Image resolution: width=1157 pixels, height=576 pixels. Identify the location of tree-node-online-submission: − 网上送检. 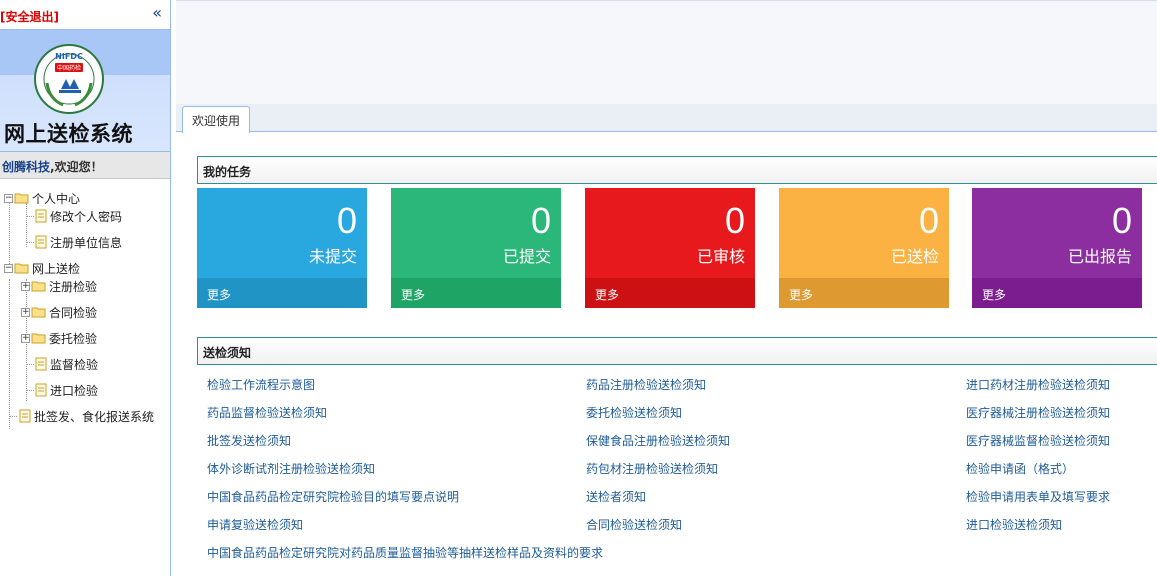
(42, 268).